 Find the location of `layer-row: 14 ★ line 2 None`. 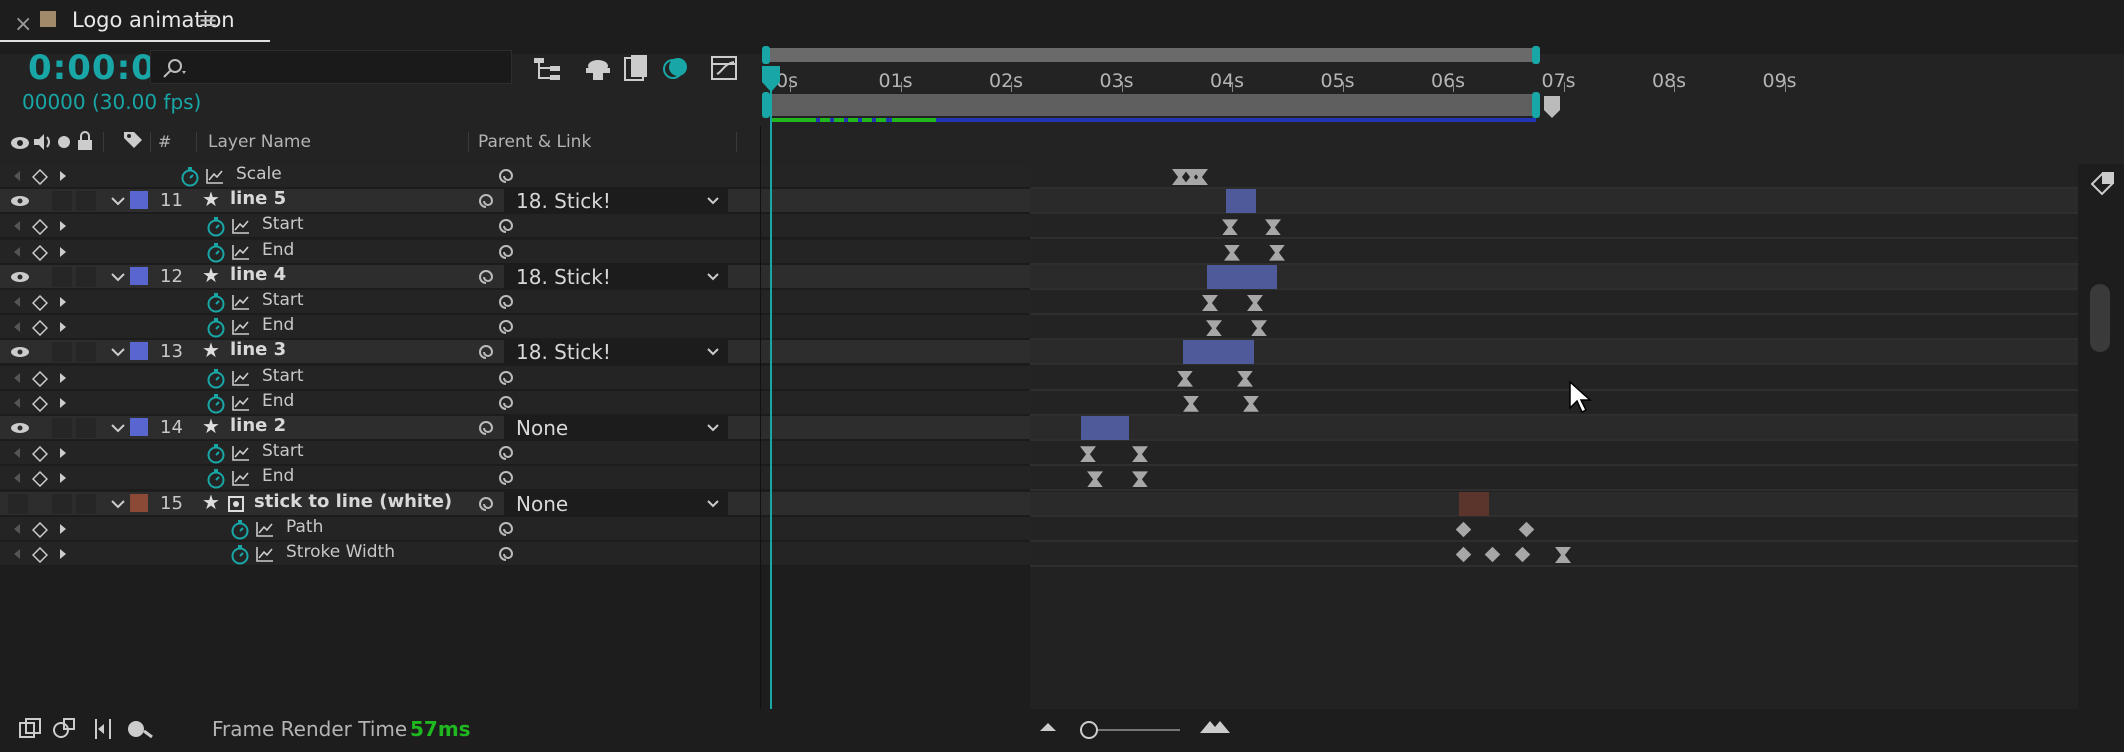

layer-row: 14 ★ line 2 None is located at coordinates (515, 427).